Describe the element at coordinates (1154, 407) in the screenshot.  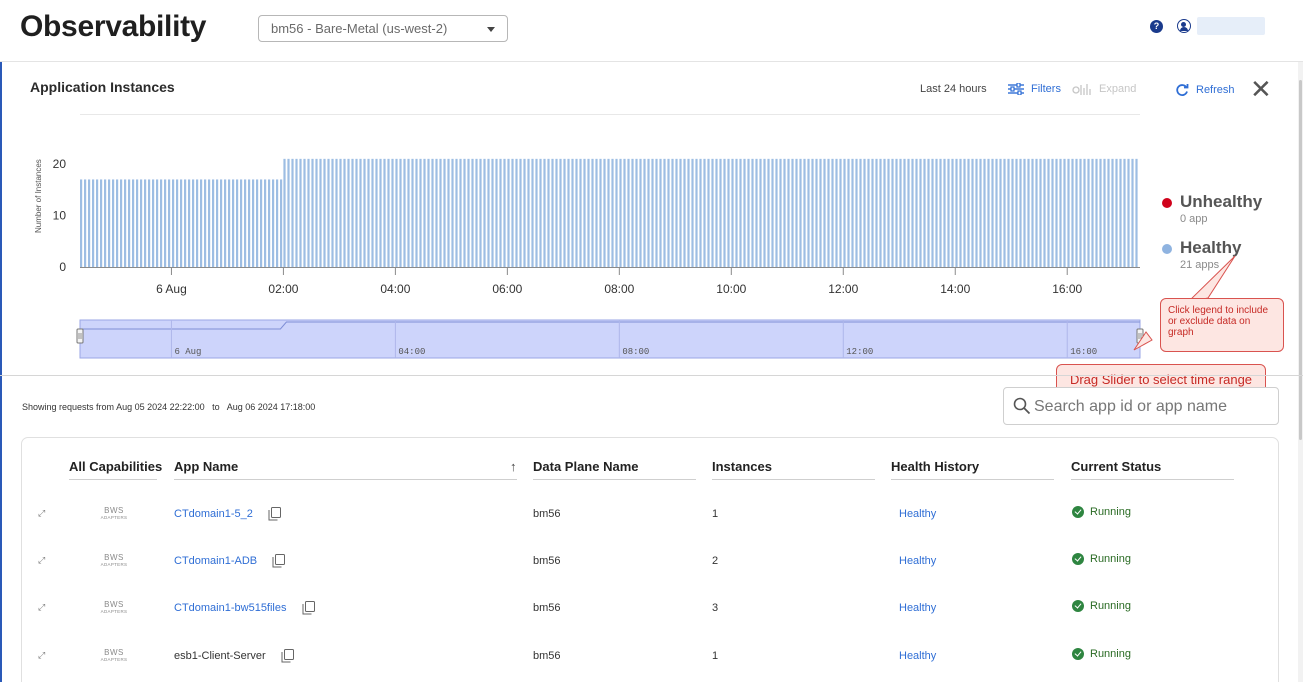
I see `search-input` at that location.